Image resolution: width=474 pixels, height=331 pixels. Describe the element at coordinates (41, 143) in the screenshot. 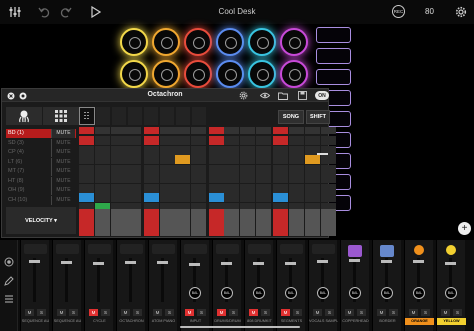

I see `track-row: SD (3) MUTE` at that location.